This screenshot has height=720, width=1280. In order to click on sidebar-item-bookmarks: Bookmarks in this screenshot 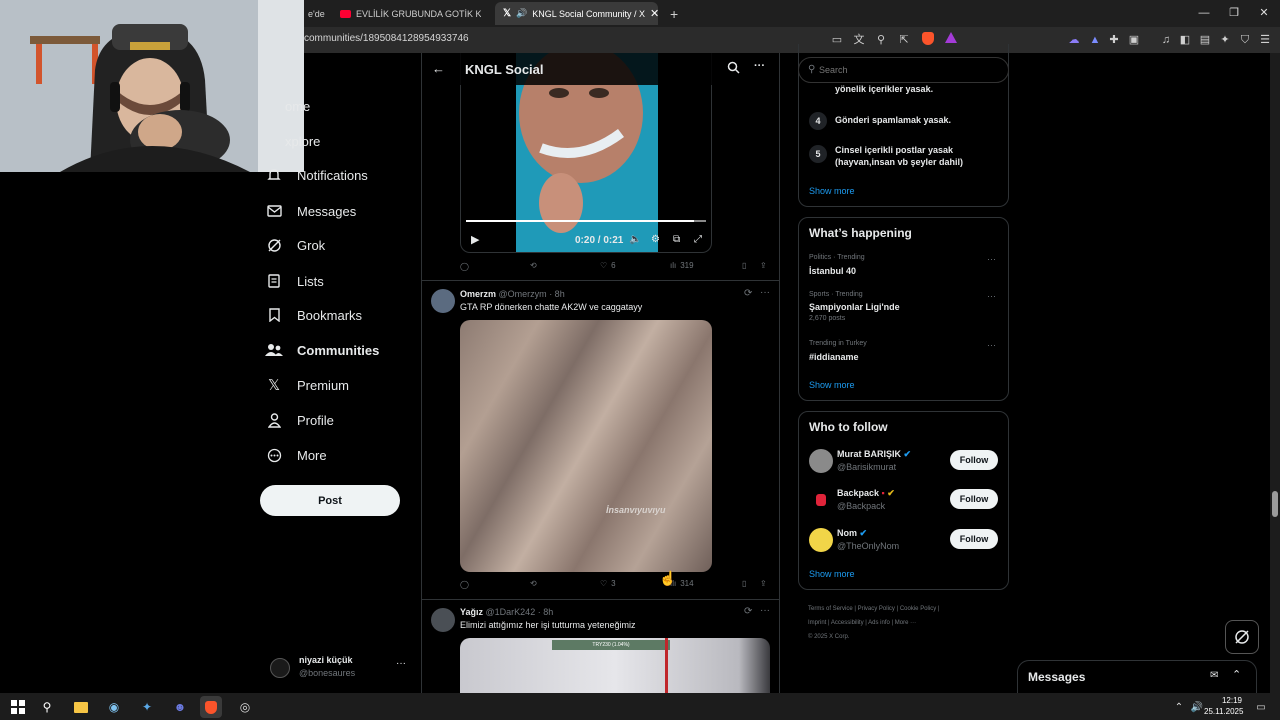, I will do `click(313, 315)`.